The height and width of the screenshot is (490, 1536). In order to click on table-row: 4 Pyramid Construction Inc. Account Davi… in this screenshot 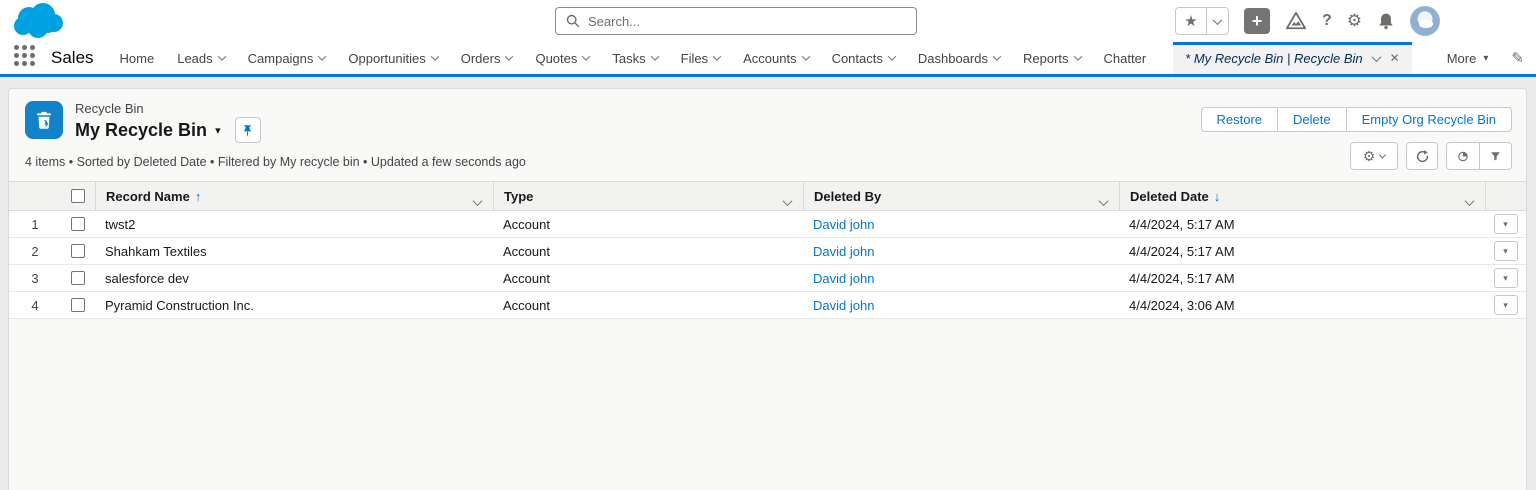, I will do `click(767, 305)`.